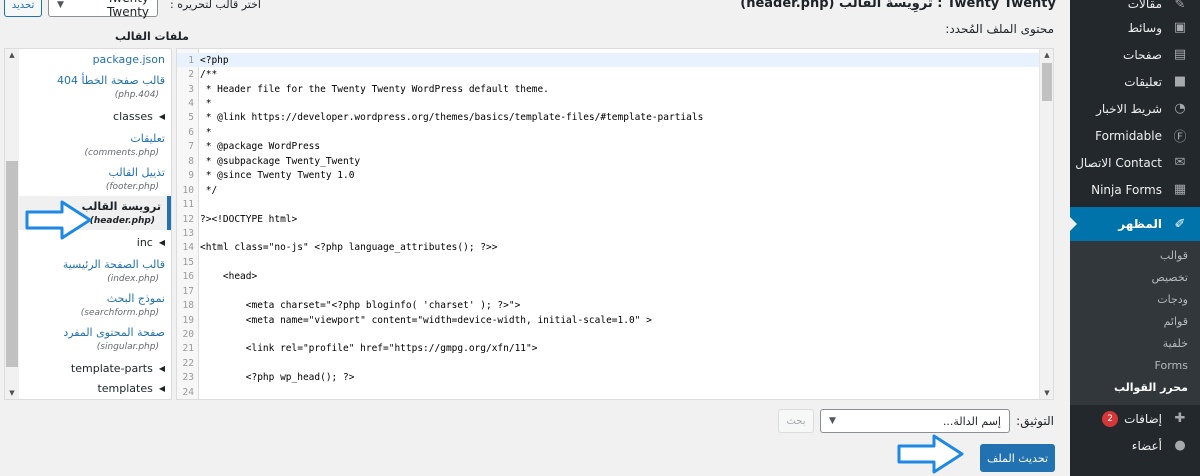  What do you see at coordinates (608, 363) in the screenshot?
I see `code-line: 22` at bounding box center [608, 363].